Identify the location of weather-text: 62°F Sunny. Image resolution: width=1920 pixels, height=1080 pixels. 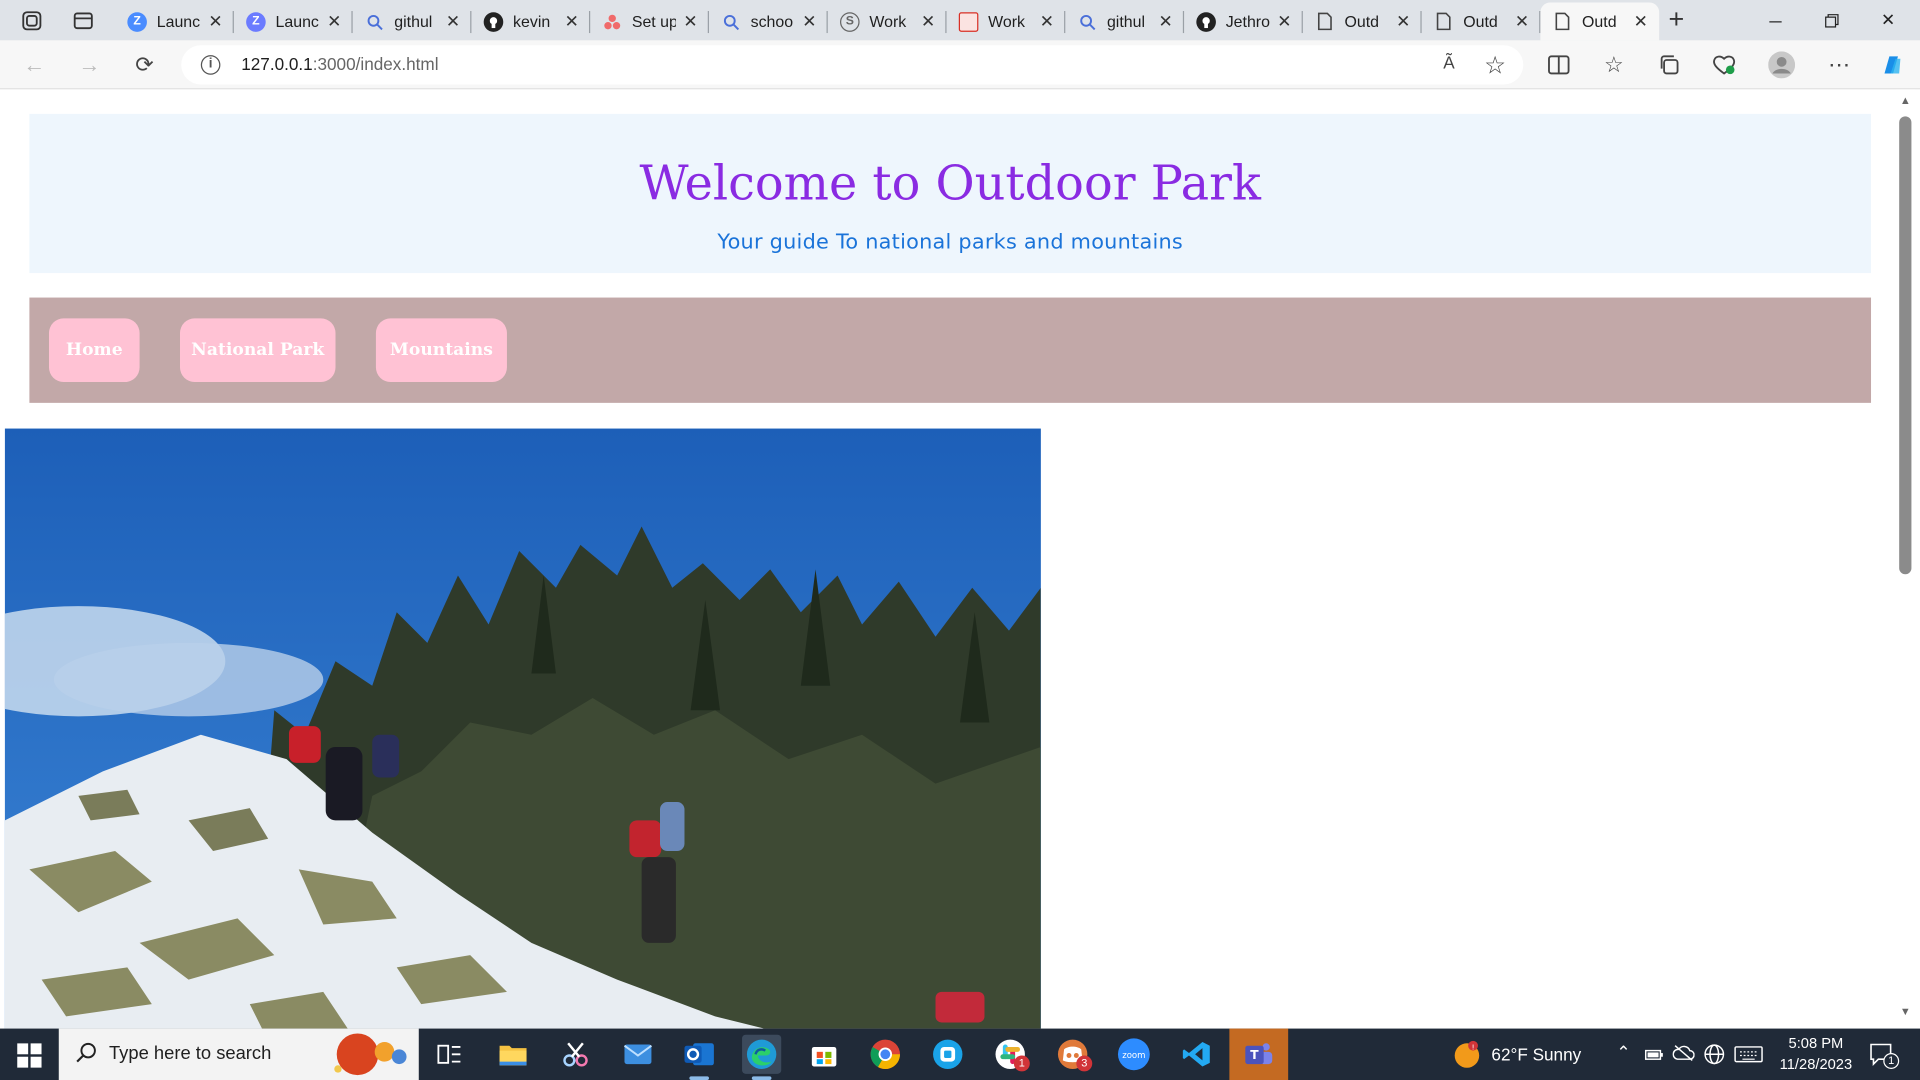
(1536, 1054).